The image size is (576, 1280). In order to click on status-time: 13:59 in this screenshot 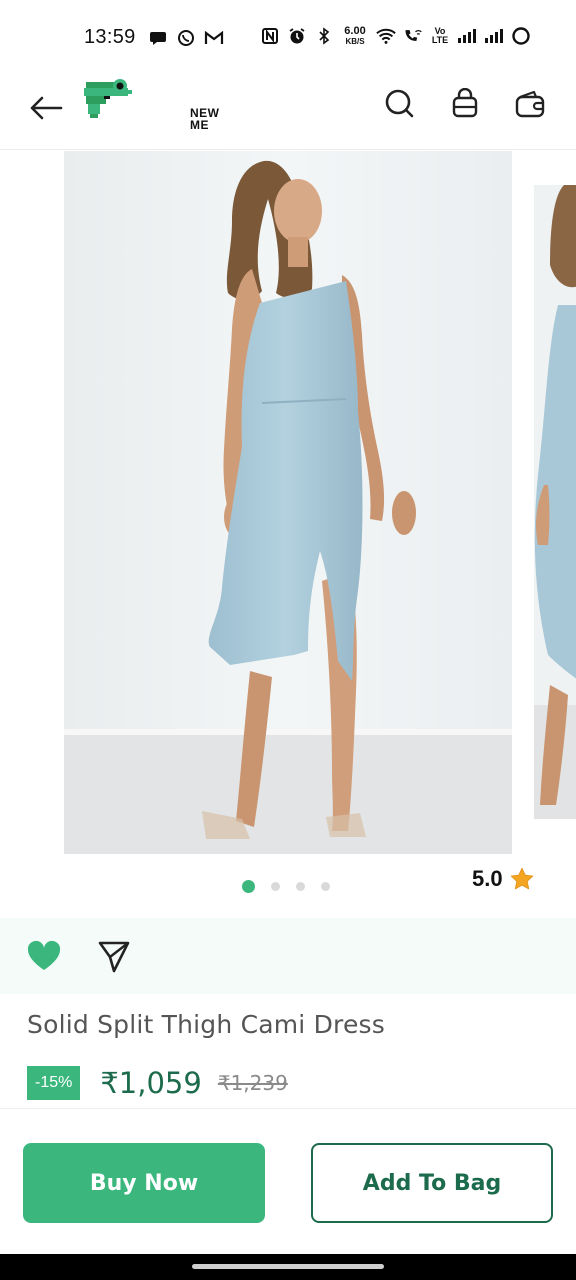, I will do `click(110, 37)`.